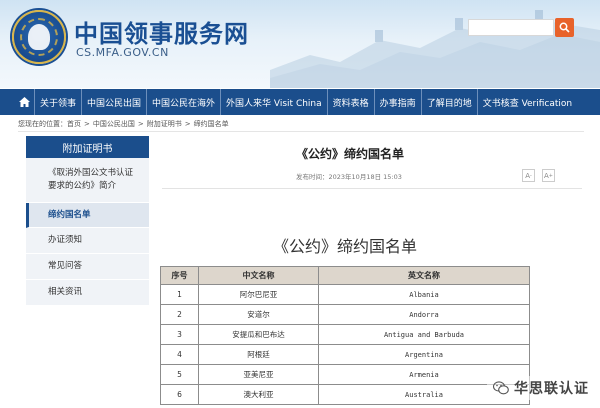 Image resolution: width=600 pixels, height=408 pixels. I want to click on site-title: 中国领事服务网, so click(161, 31).